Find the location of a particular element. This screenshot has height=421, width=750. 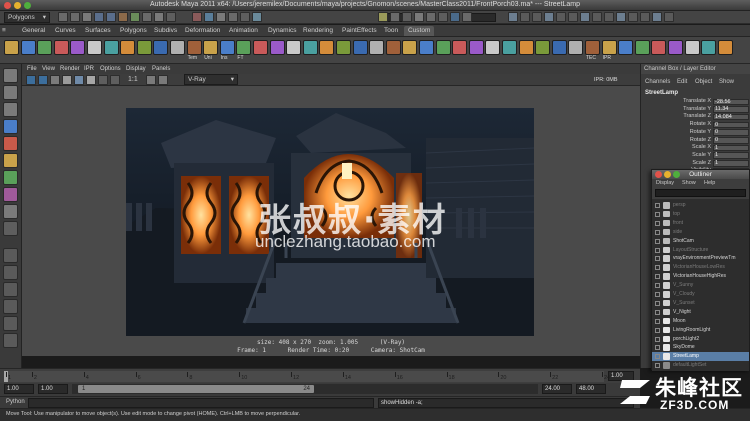

menu-file: File is located at coordinates (32, 69).